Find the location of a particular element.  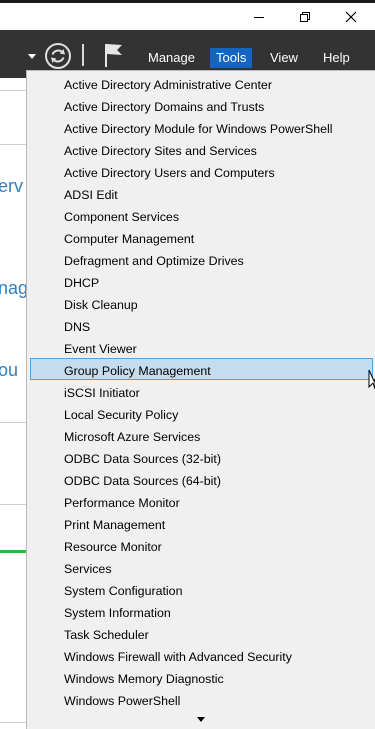

restore-icon is located at coordinates (305, 16).